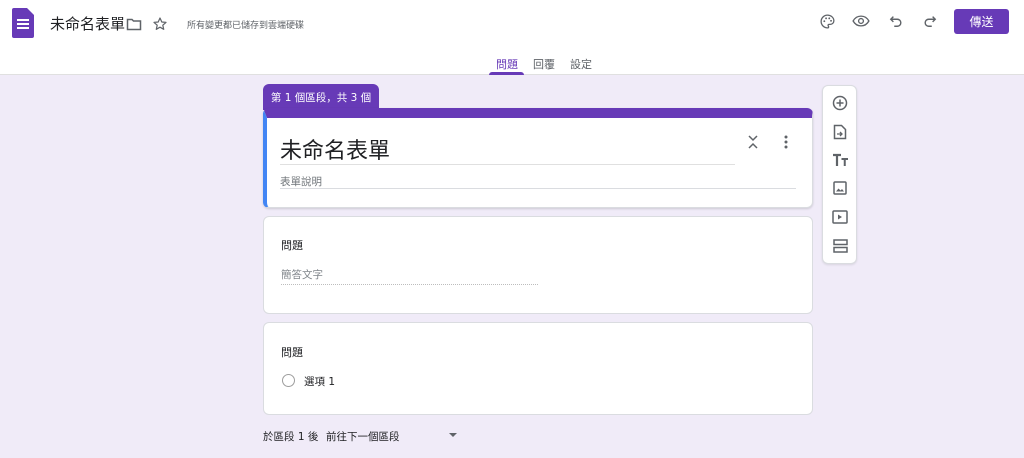 The height and width of the screenshot is (458, 1024). What do you see at coordinates (453, 435) in the screenshot?
I see `dropdown-arrow-icon` at bounding box center [453, 435].